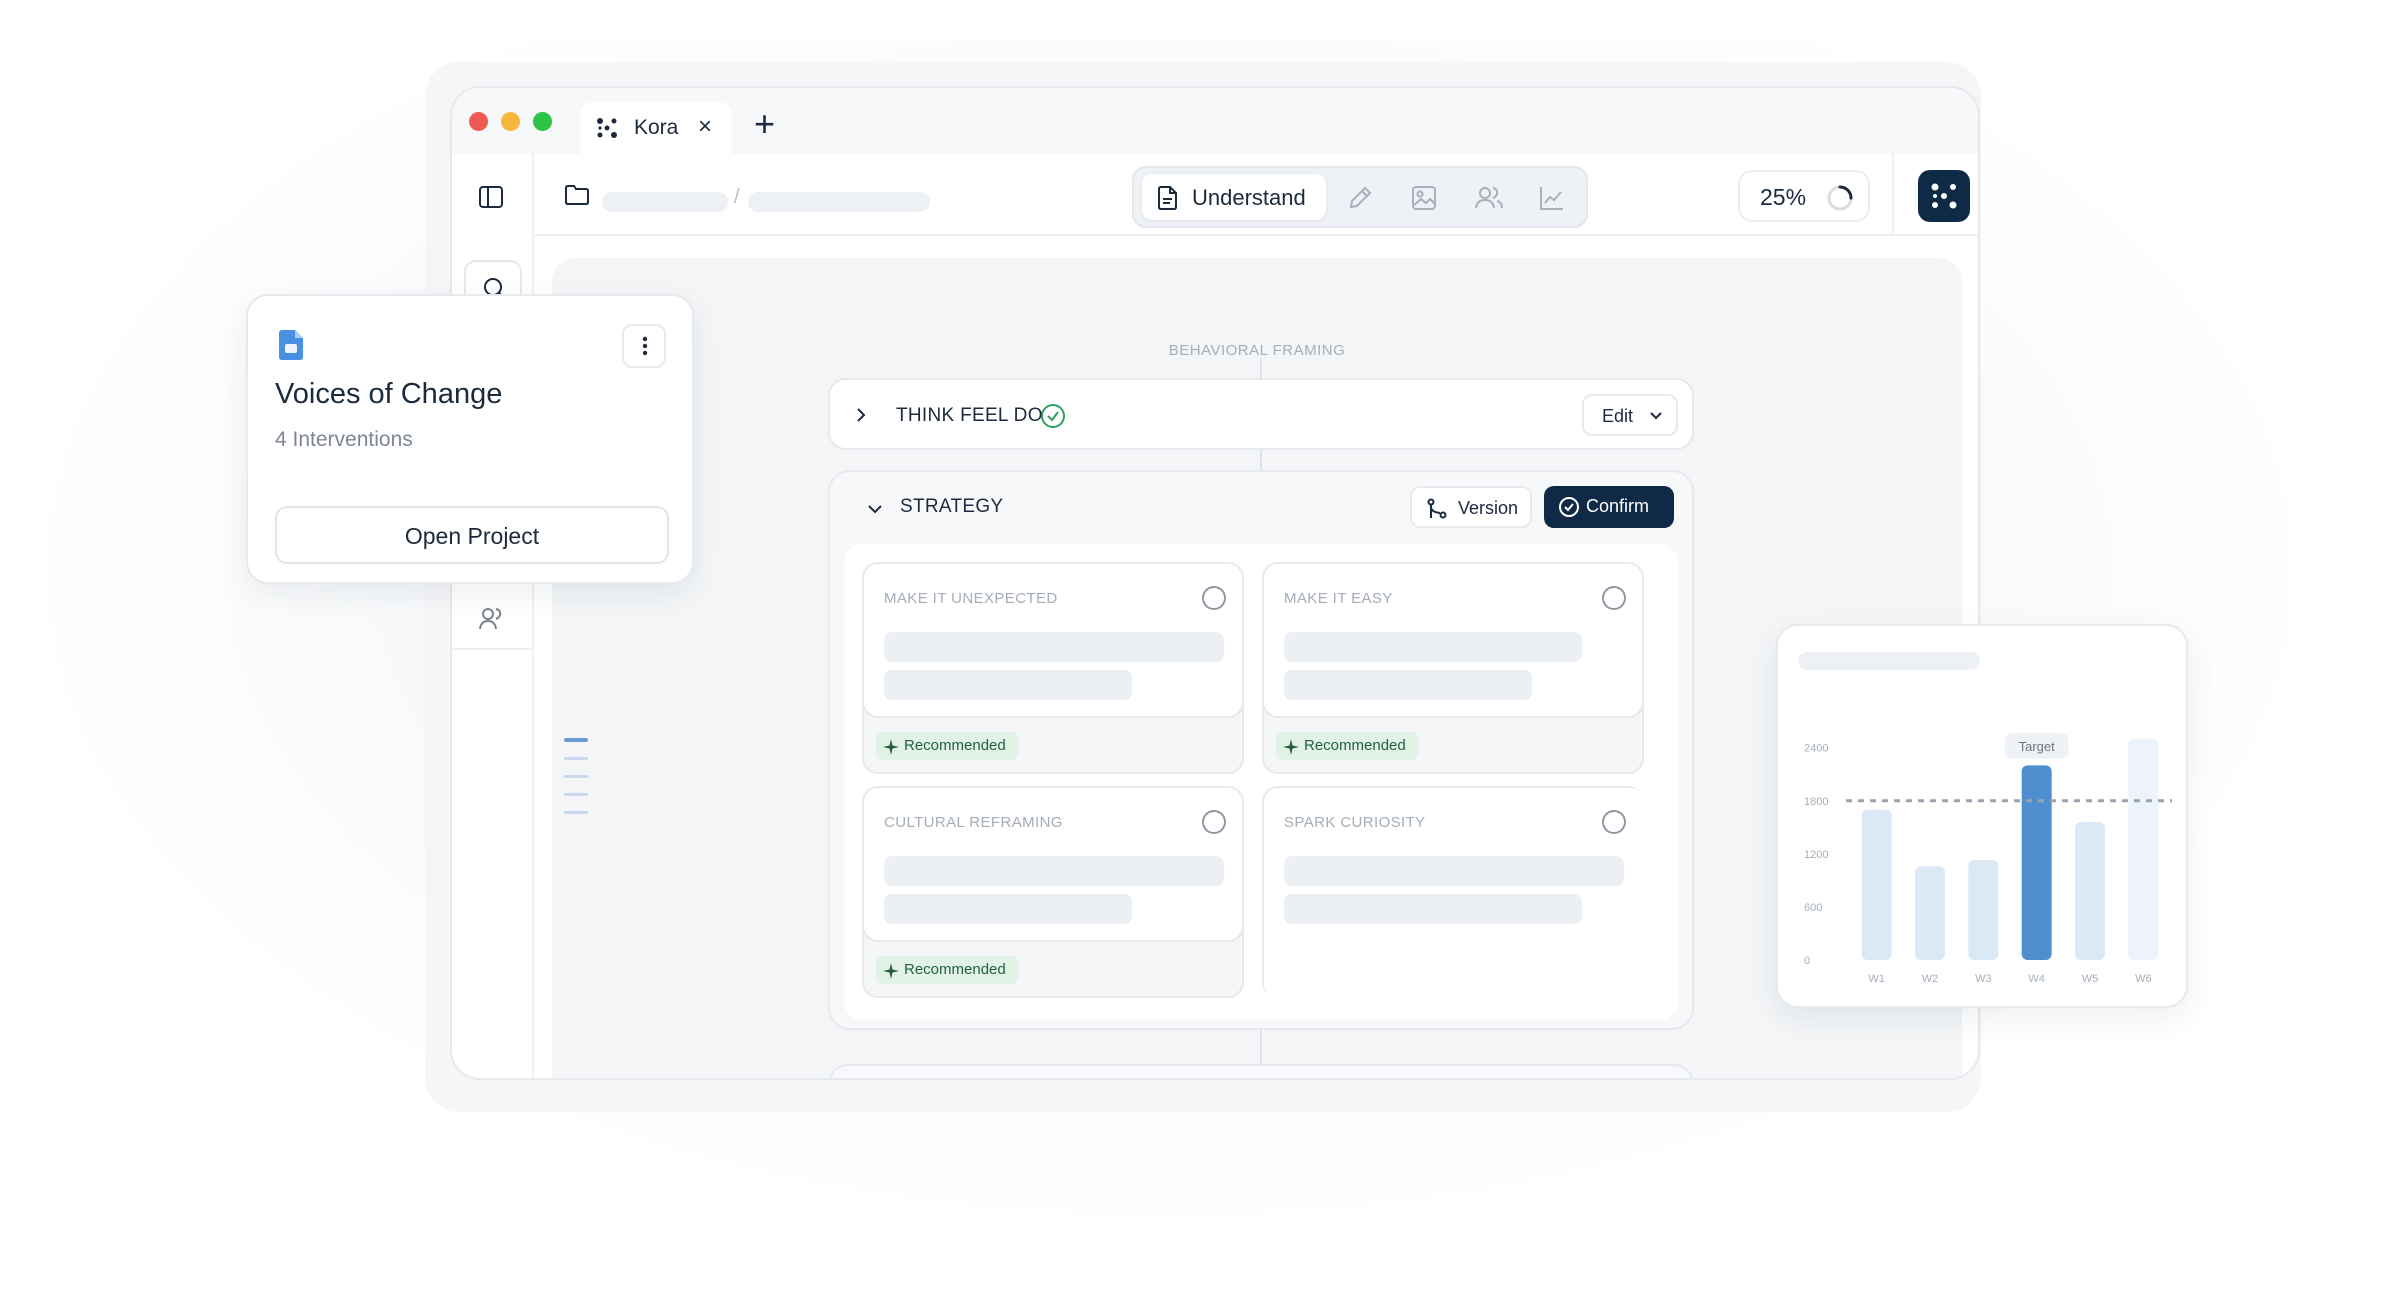  I want to click on strategy-option-card: MAKE IT EASY Recommended, so click(1453, 668).